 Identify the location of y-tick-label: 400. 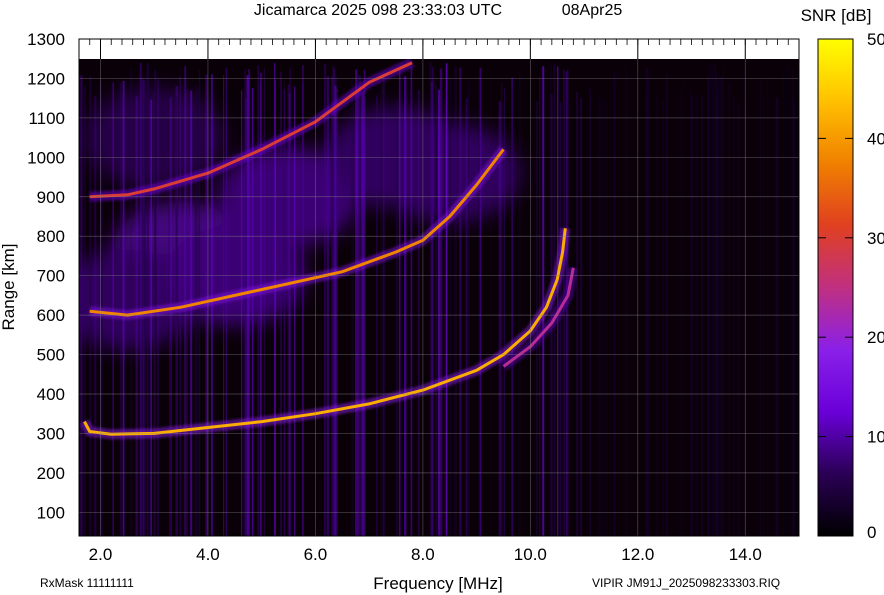
(51, 394).